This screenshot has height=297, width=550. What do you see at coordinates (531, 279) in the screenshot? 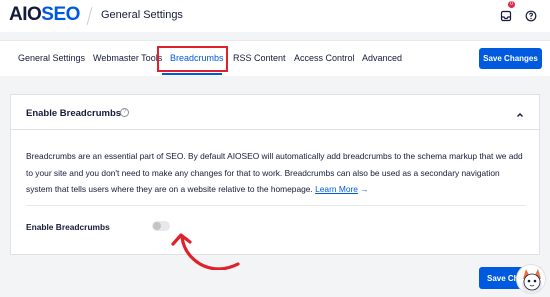
I see `mascot-avatar-icon` at bounding box center [531, 279].